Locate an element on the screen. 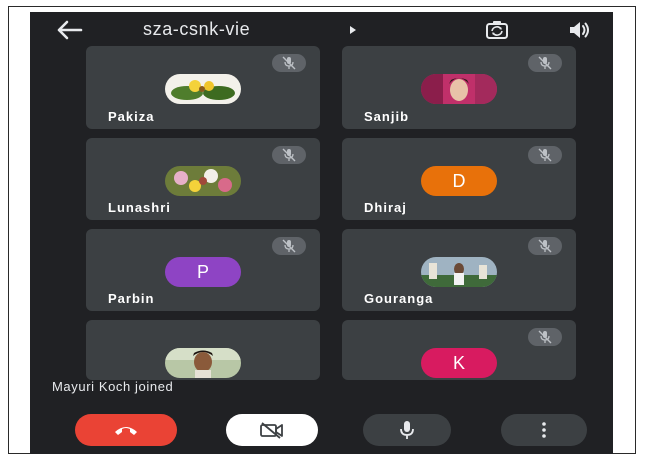 The height and width of the screenshot is (460, 645). participant-tile: Gouranga is located at coordinates (459, 270).